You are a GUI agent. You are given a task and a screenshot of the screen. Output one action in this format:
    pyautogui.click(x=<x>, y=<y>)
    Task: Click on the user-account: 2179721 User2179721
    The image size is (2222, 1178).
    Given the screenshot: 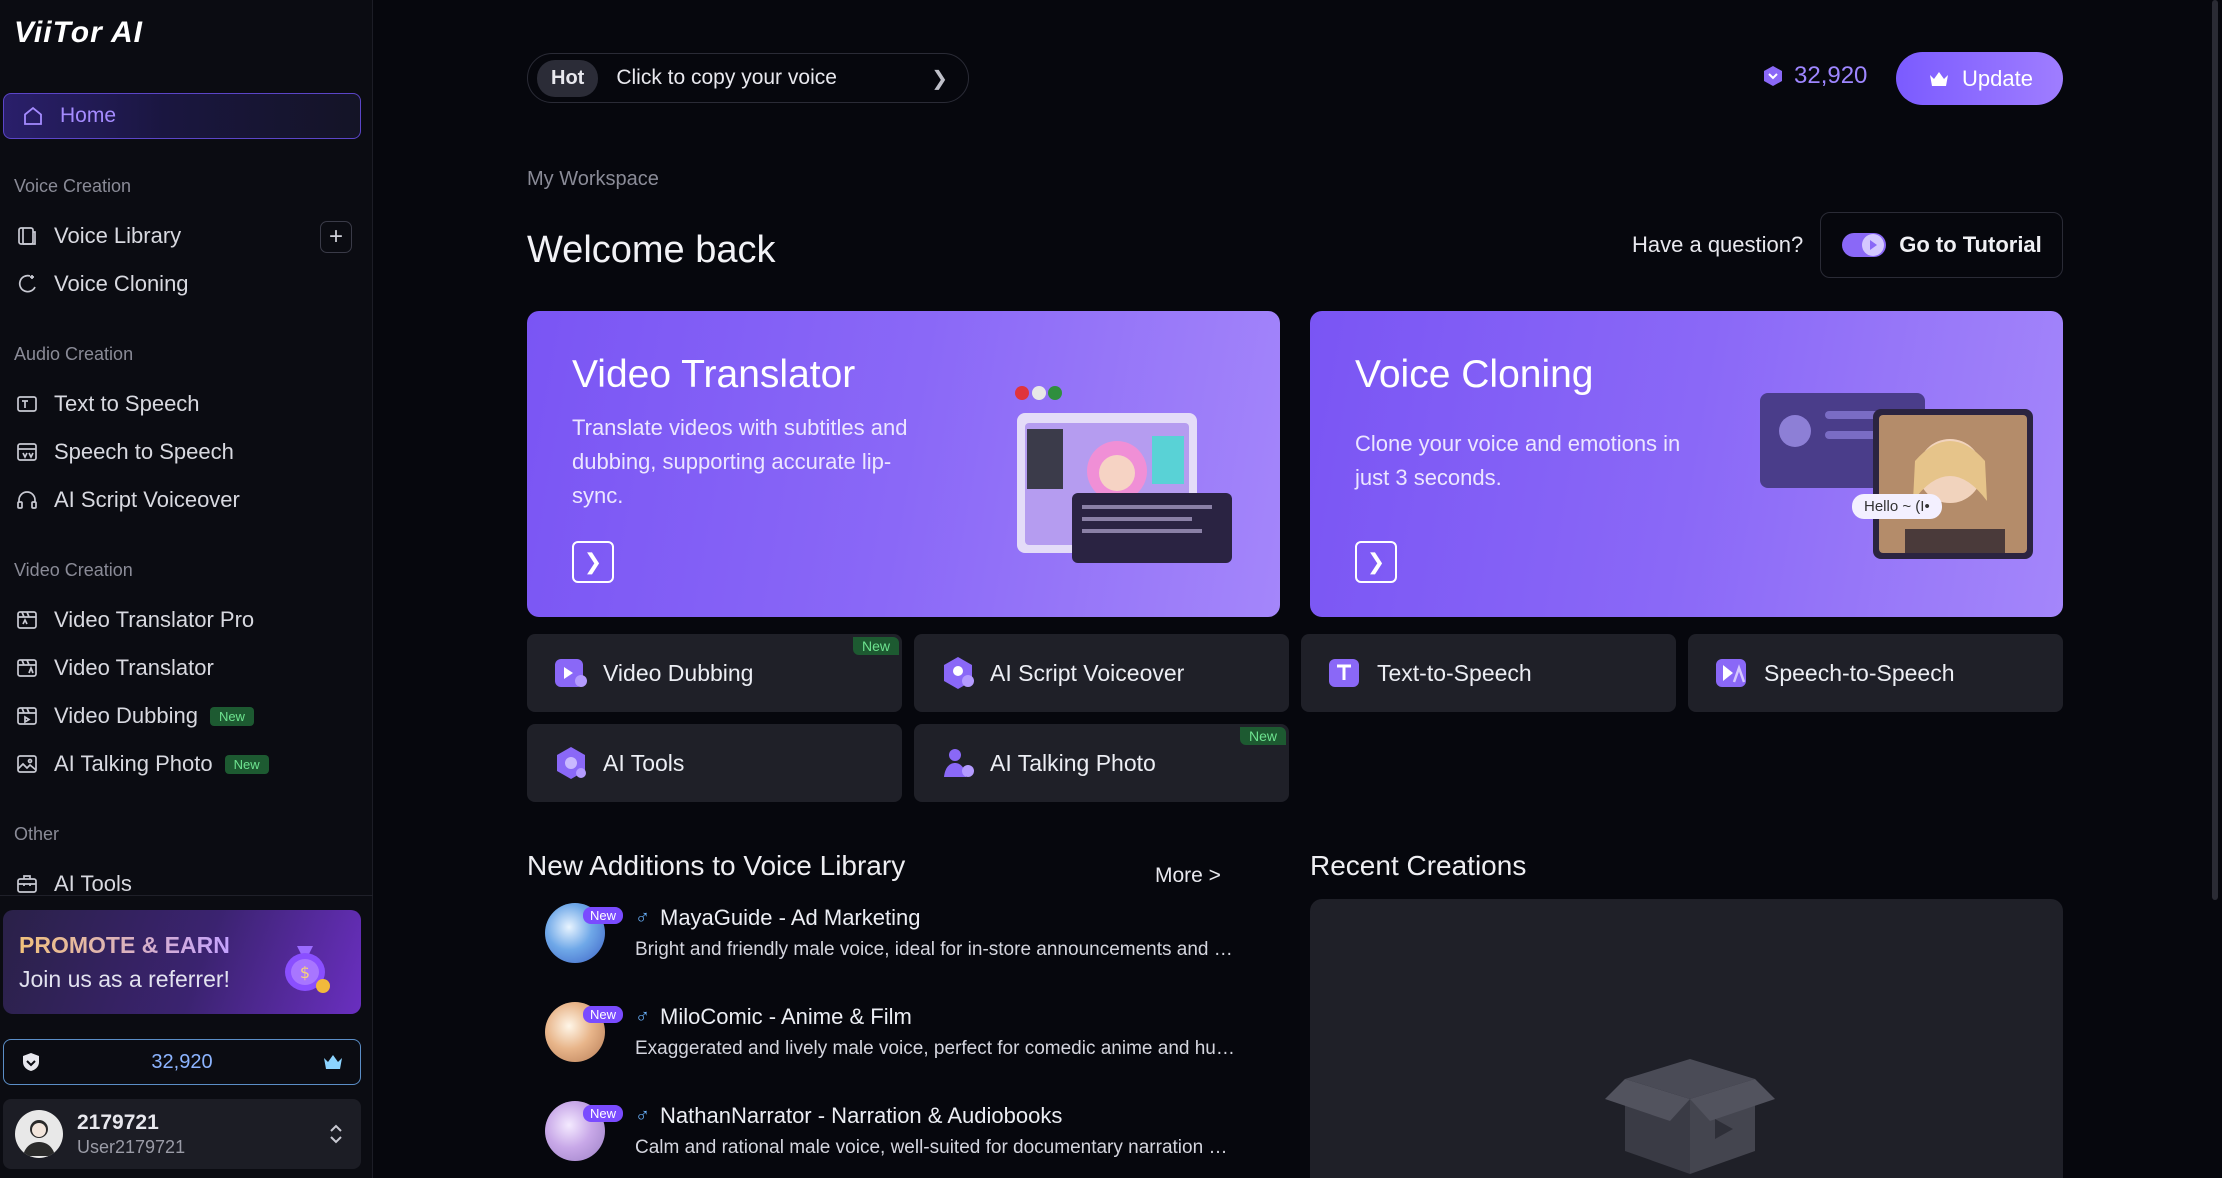 What is the action you would take?
    pyautogui.click(x=182, y=1134)
    